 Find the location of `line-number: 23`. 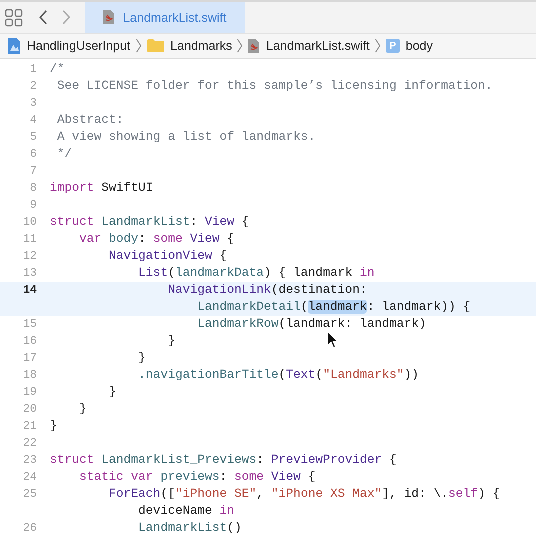

line-number: 23 is located at coordinates (29, 461).